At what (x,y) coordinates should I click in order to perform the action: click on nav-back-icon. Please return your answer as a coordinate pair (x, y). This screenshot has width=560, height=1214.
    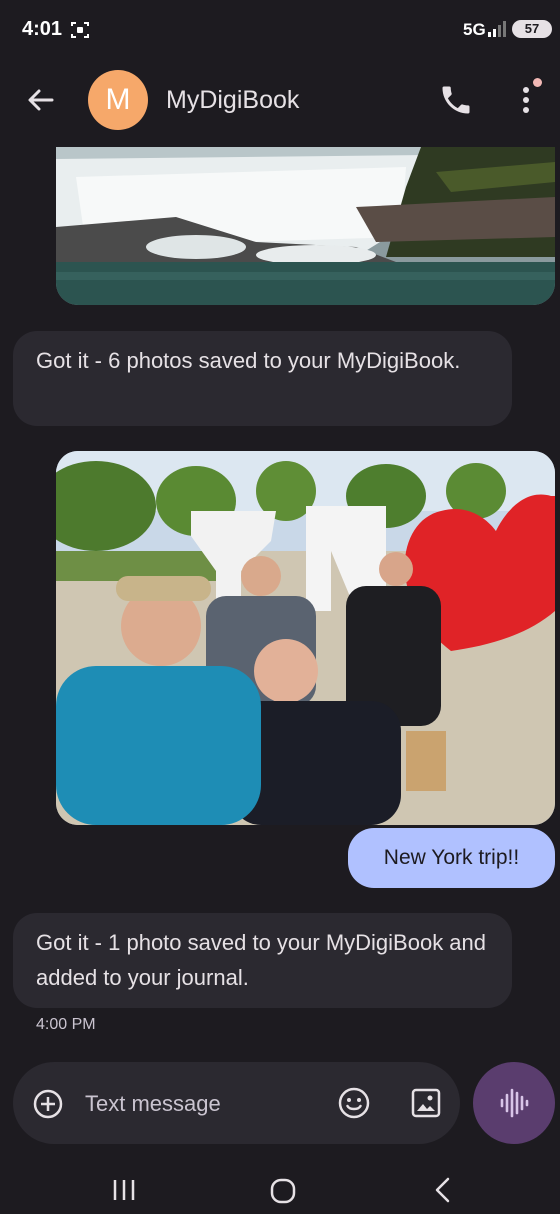
    Looking at the image, I should click on (443, 1190).